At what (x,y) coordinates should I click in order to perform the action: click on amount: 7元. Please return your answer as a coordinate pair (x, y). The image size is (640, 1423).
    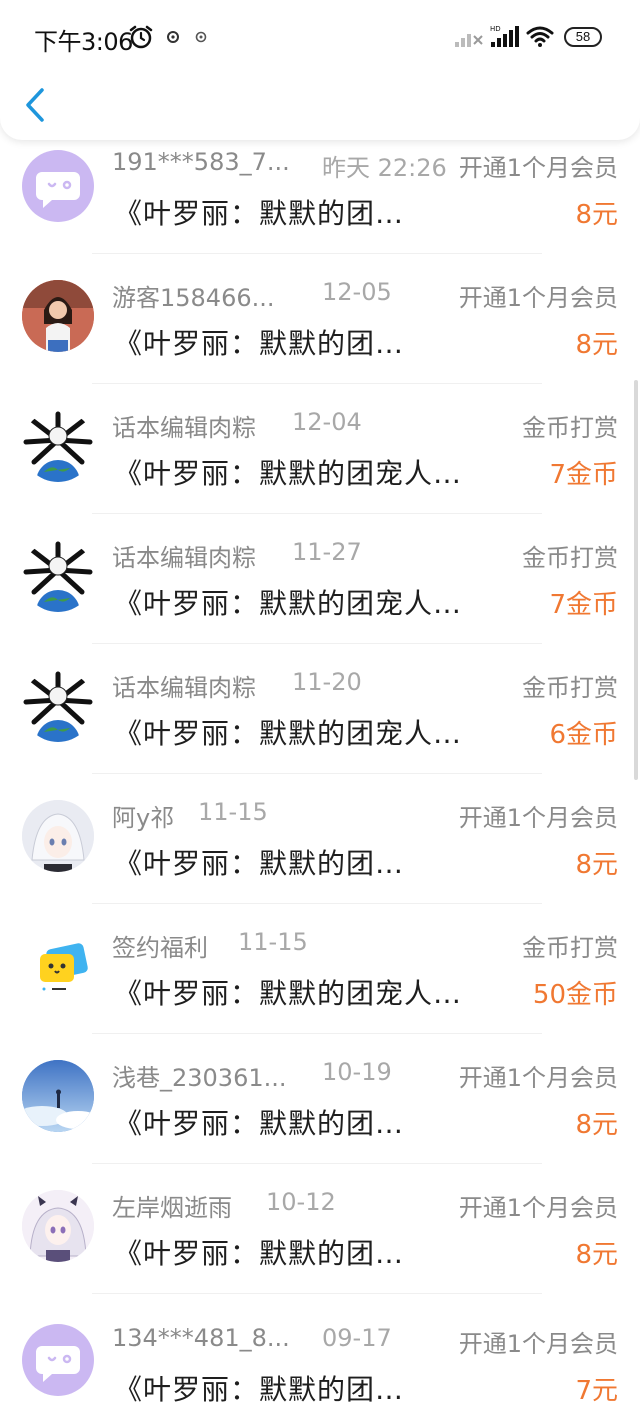
    Looking at the image, I should click on (596, 1391).